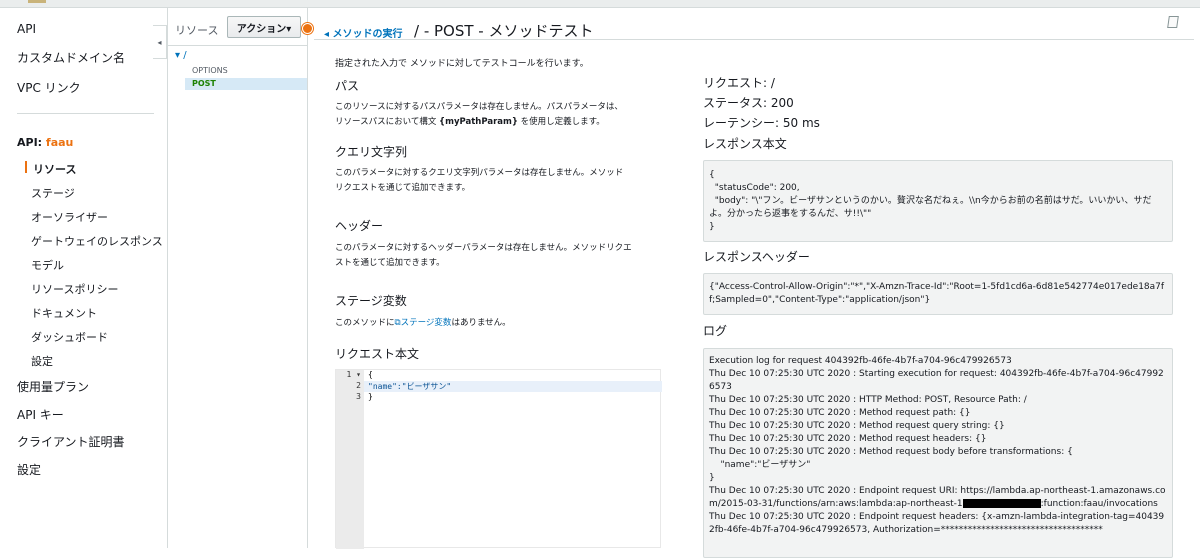  What do you see at coordinates (264, 27) in the screenshot?
I see `actions-dropdown-button: アクション▾` at bounding box center [264, 27].